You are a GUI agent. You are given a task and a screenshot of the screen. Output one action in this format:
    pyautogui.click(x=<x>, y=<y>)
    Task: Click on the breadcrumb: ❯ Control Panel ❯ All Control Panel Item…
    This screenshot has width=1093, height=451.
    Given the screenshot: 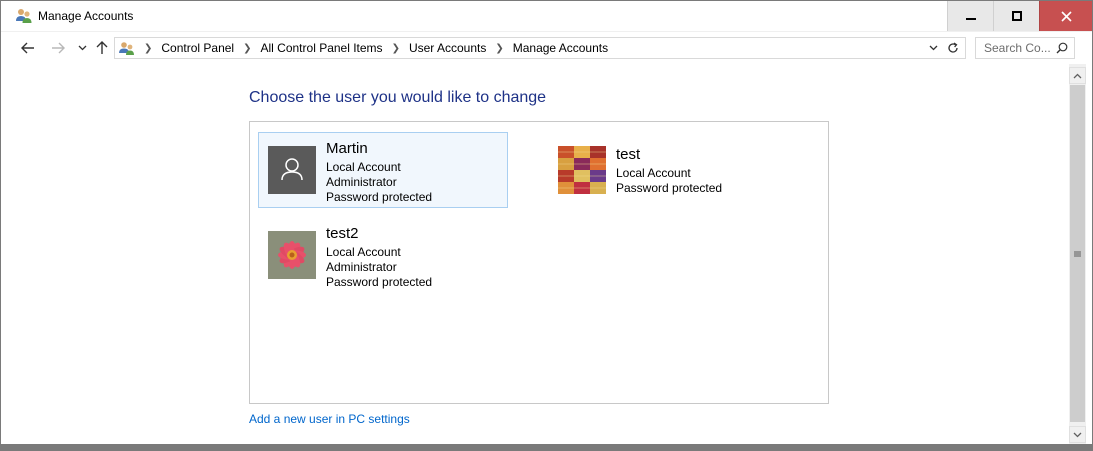 What is the action you would take?
    pyautogui.click(x=373, y=48)
    